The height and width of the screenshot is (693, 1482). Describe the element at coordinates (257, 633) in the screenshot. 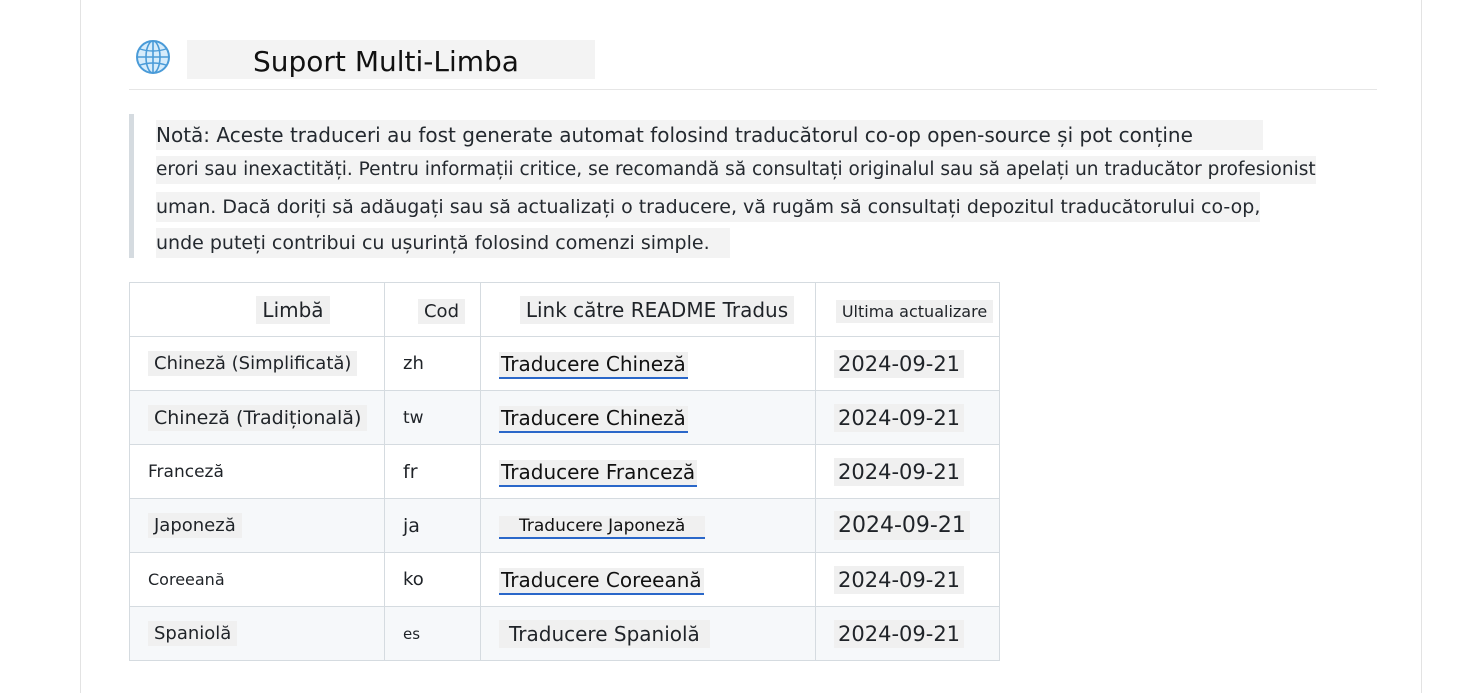

I see `language-cell: Spaniolă` at that location.